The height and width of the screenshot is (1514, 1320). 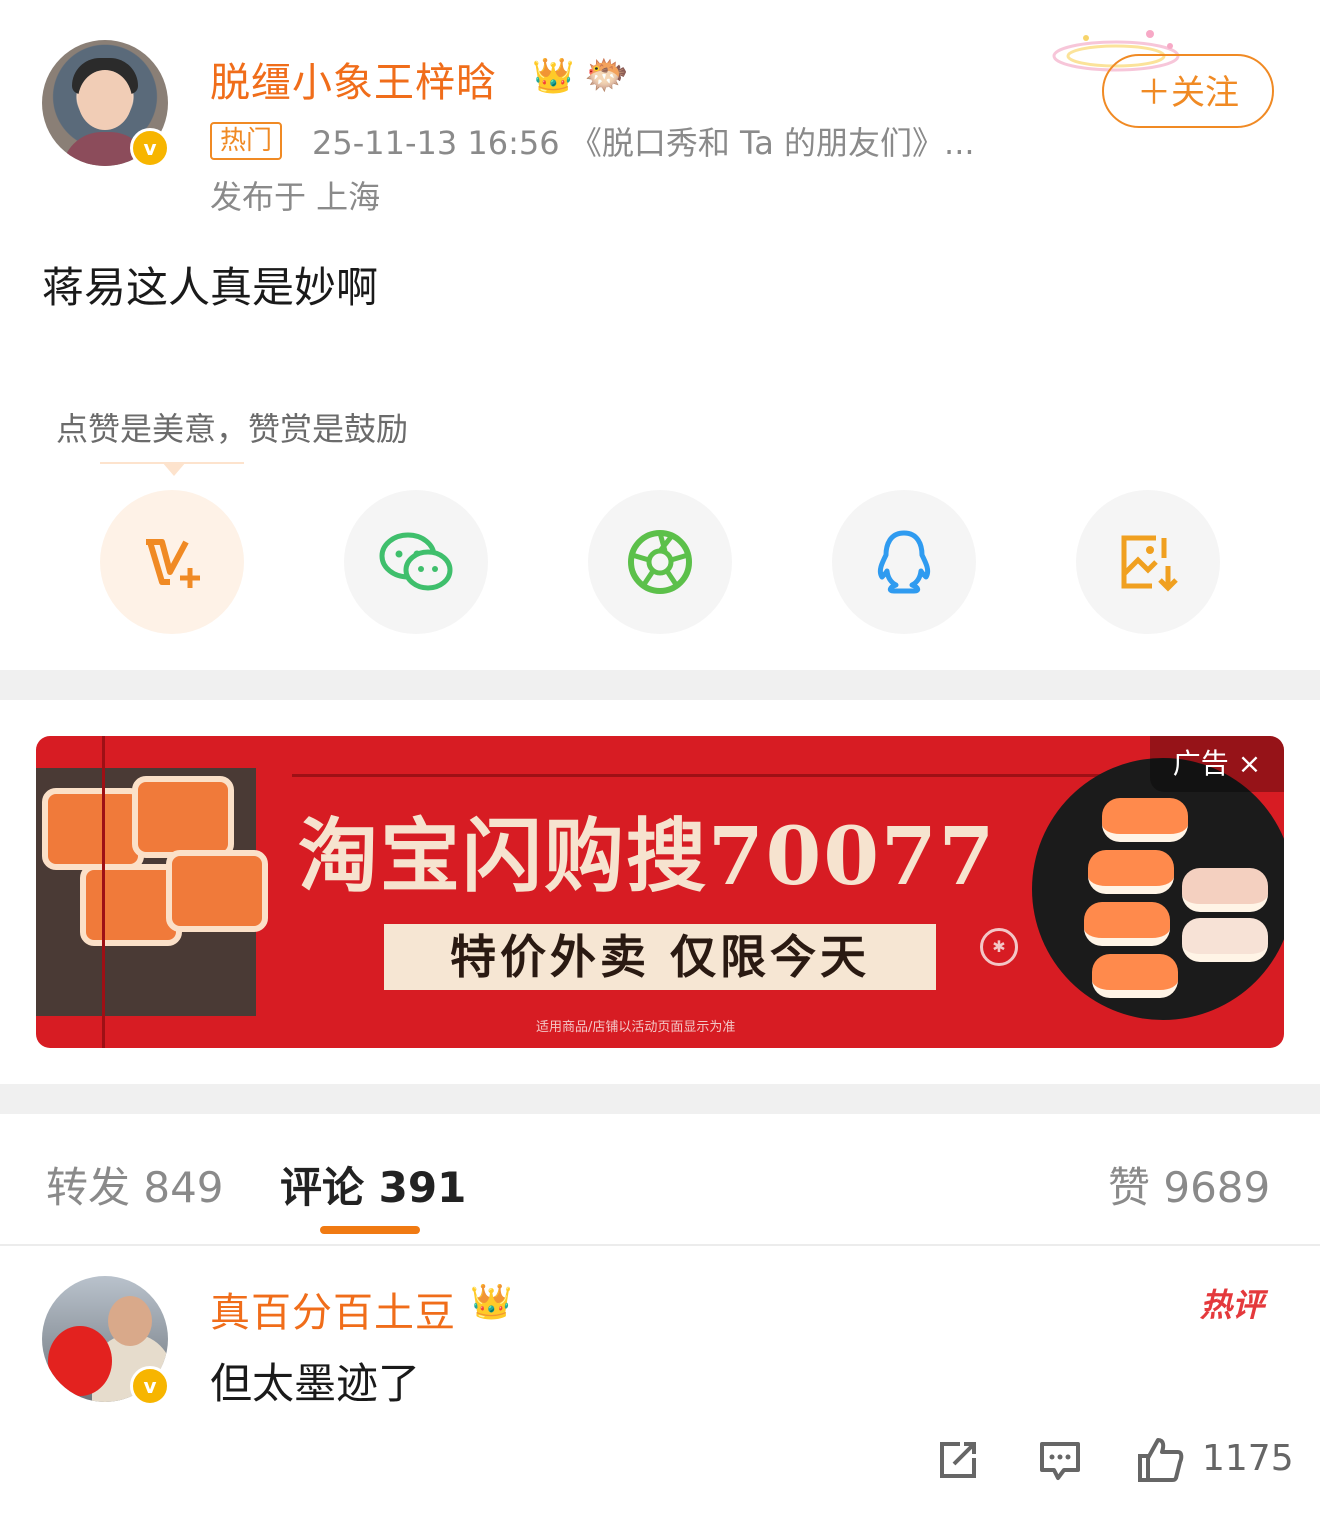 What do you see at coordinates (232, 429) in the screenshot?
I see `reward-tip: 点赞是美意，赞赏是鼓励` at bounding box center [232, 429].